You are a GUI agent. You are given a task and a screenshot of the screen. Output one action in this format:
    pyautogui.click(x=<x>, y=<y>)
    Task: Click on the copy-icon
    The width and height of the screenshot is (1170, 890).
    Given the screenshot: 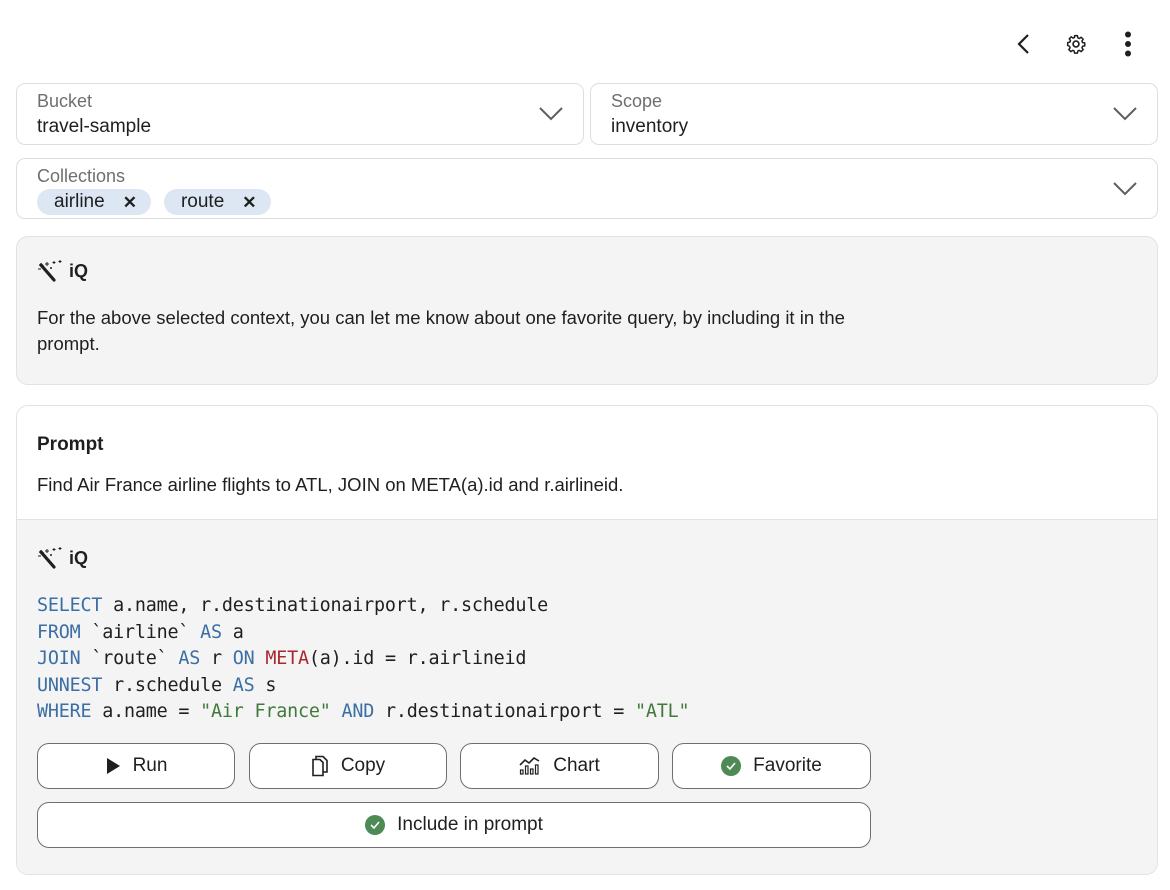 What is the action you would take?
    pyautogui.click(x=320, y=766)
    